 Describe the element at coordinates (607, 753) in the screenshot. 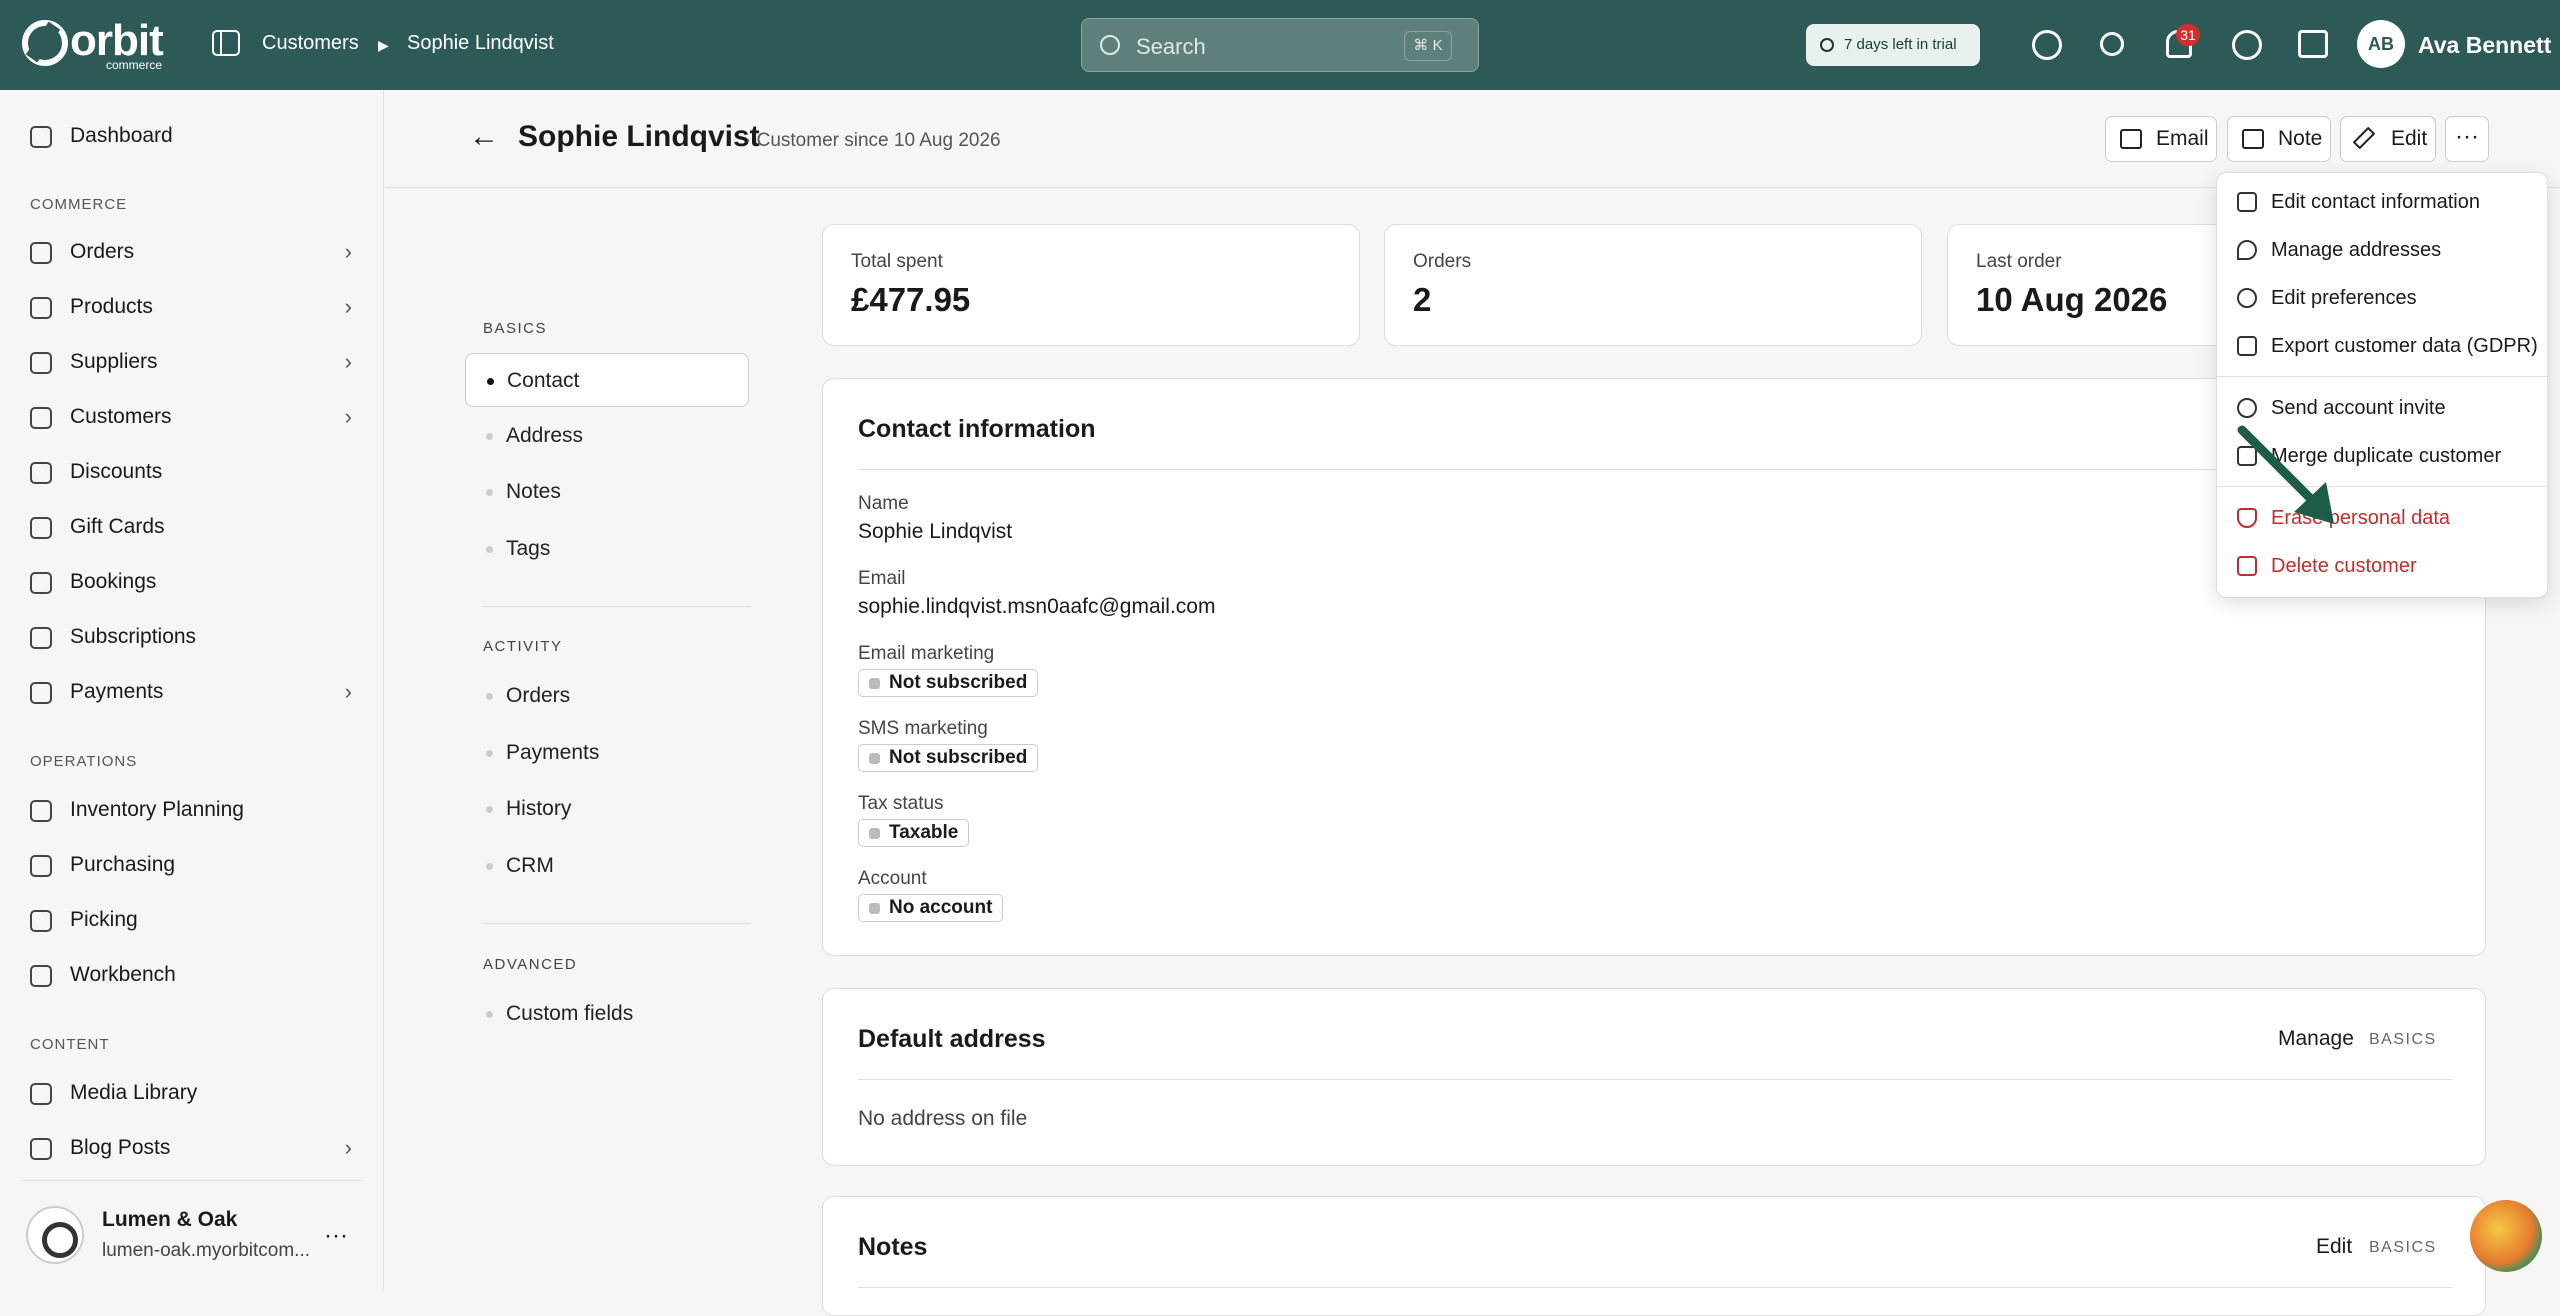

I see `subnav-payments: Payments` at that location.